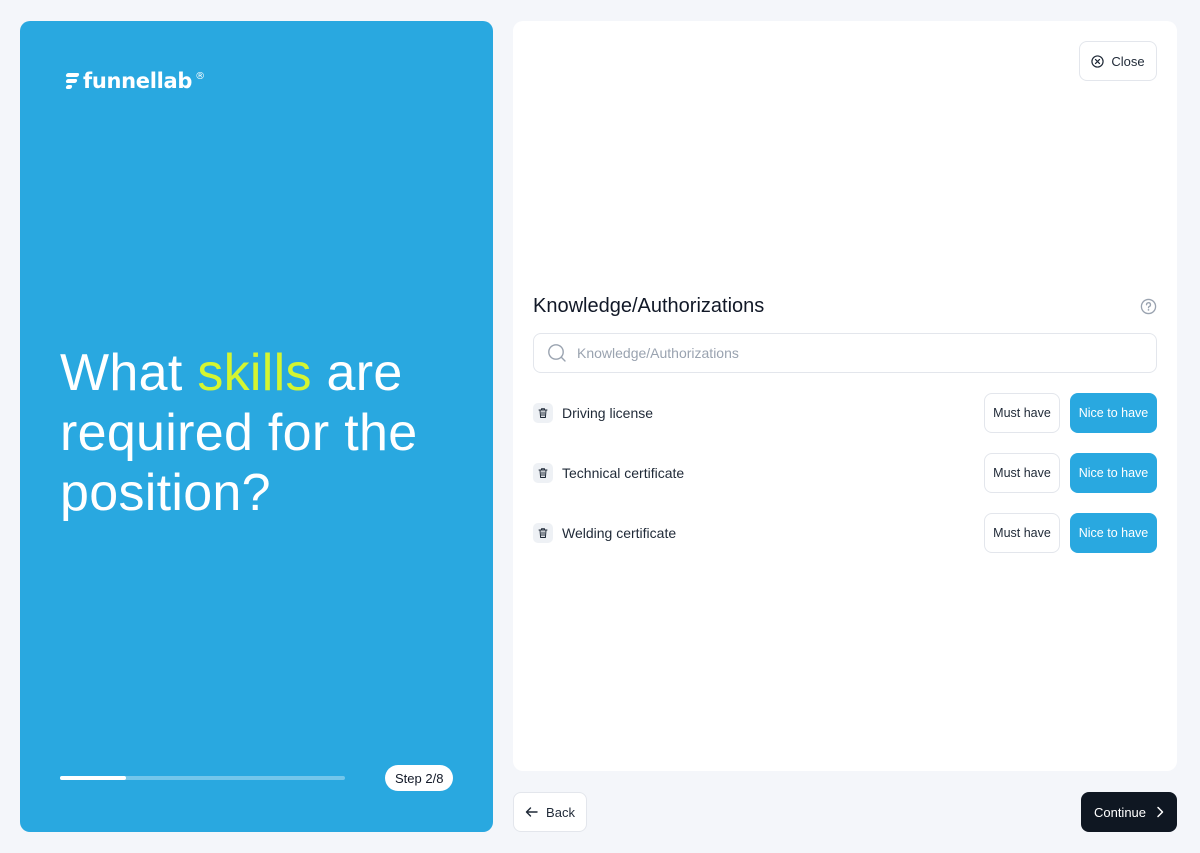 The width and height of the screenshot is (1200, 853). Describe the element at coordinates (202, 778) in the screenshot. I see `step-progress-bar` at that location.